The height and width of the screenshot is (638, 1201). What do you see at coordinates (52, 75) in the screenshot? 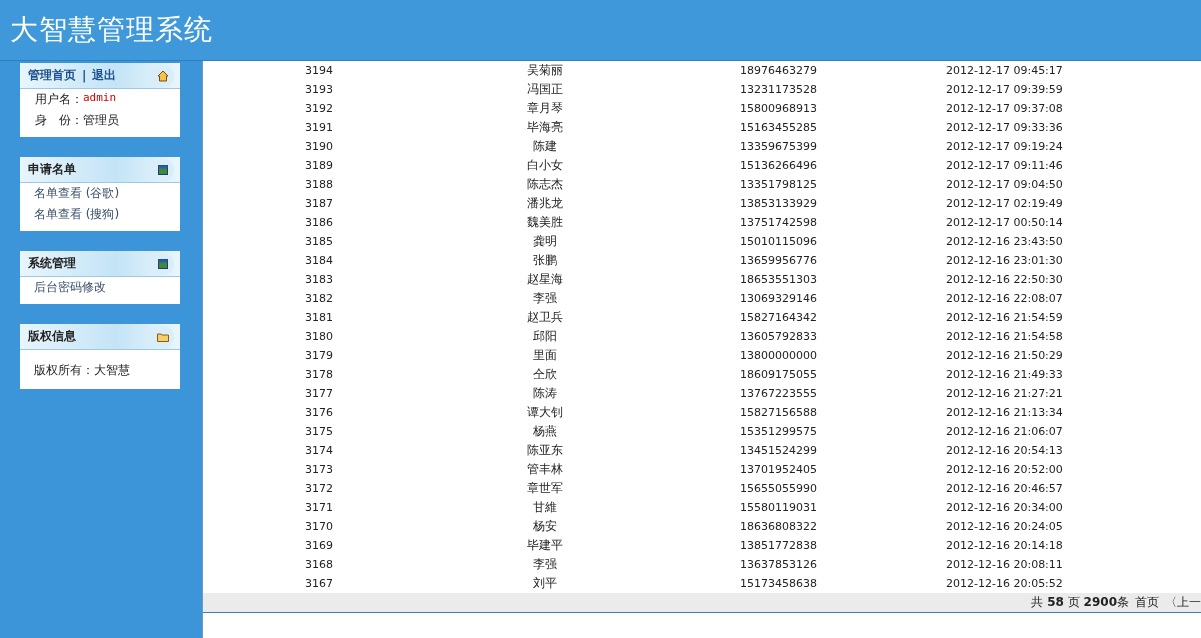
I see `home-link: 管理首页` at bounding box center [52, 75].